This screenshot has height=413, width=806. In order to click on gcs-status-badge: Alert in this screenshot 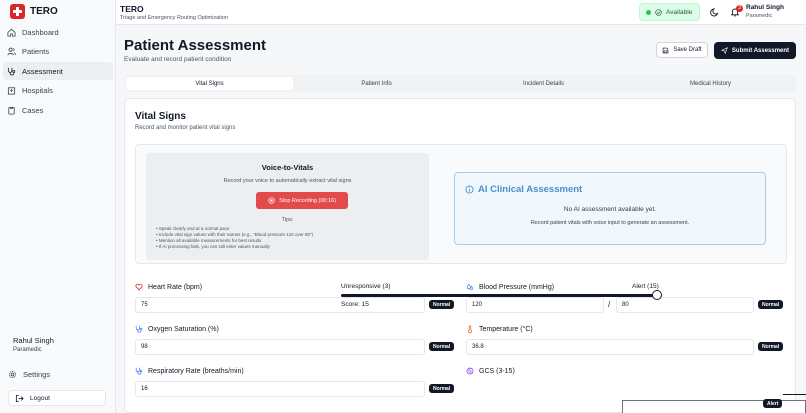, I will do `click(773, 403)`.